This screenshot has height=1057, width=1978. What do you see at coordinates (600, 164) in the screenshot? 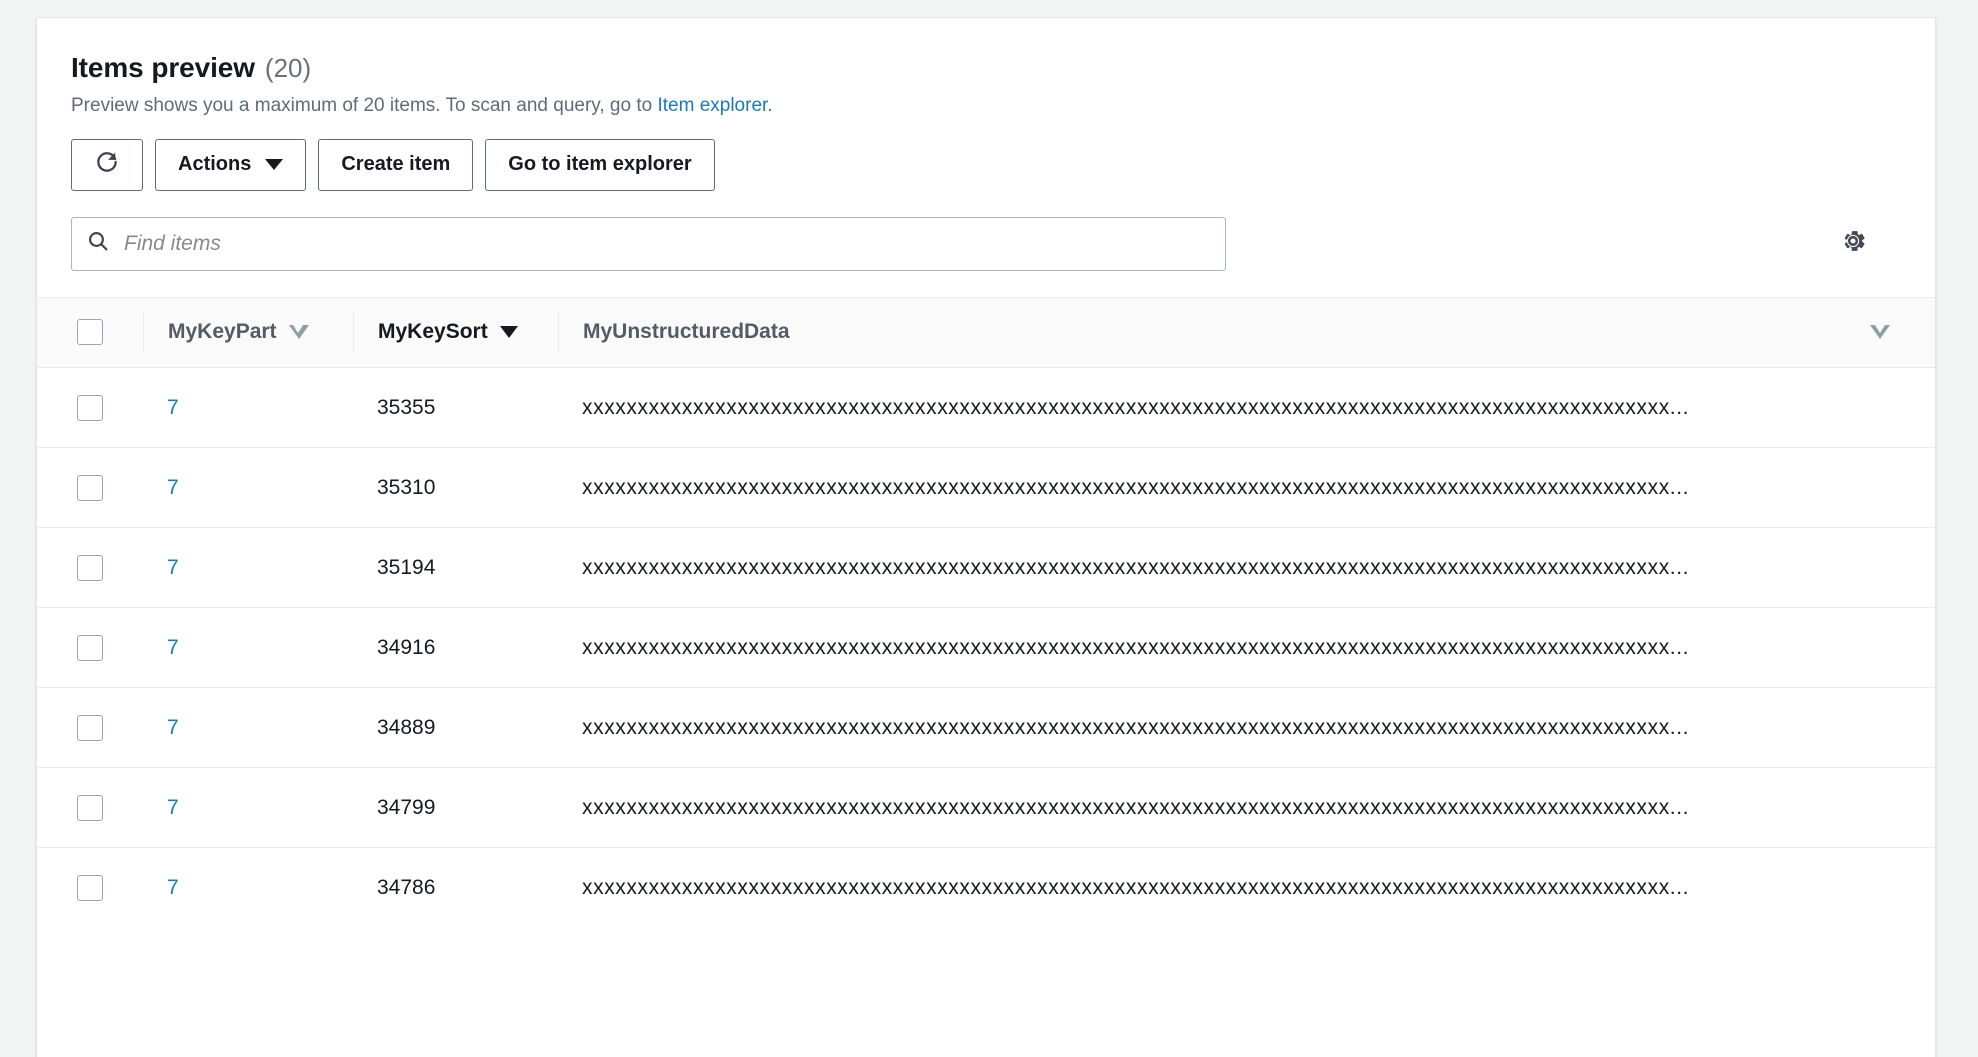
I see `go-to-item-explorer-button: Go to item explorer` at bounding box center [600, 164].